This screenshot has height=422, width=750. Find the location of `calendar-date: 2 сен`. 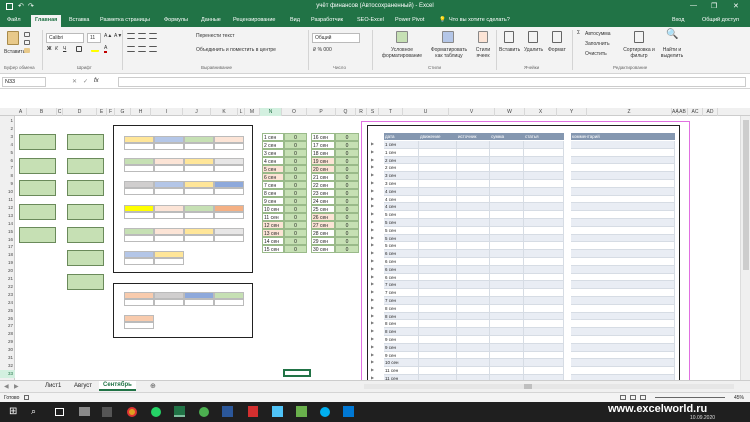

calendar-date: 2 сен is located at coordinates (273, 145).